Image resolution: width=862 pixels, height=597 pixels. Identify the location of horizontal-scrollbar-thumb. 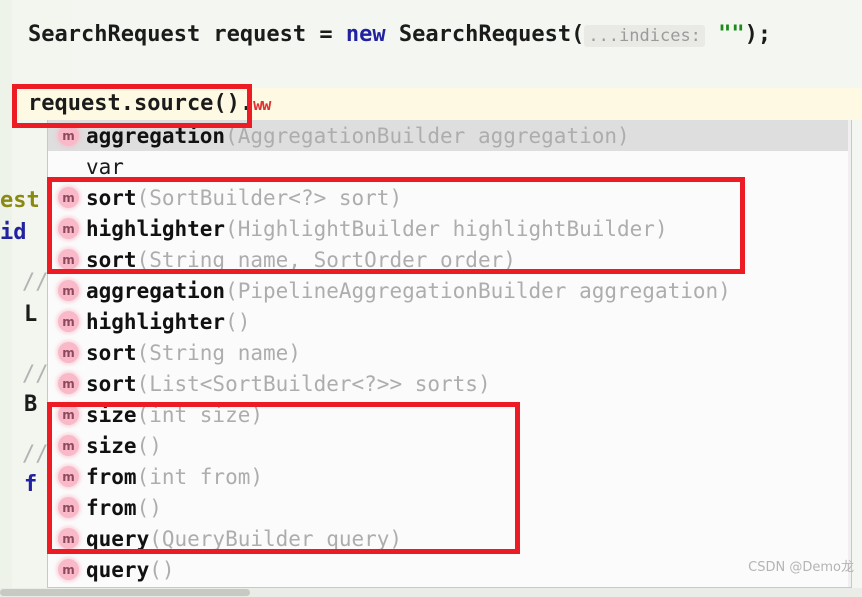
(125, 592).